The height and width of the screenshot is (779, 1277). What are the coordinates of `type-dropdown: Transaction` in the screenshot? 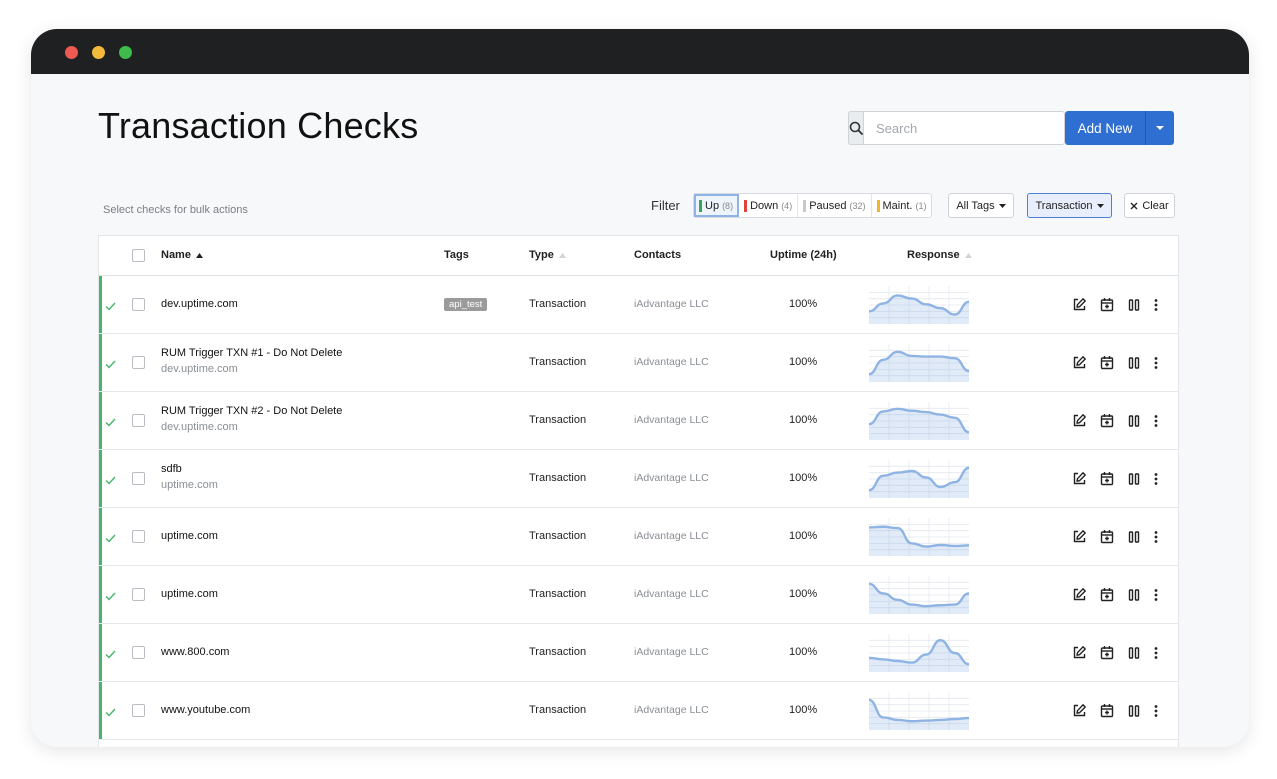 It's located at (1069, 205).